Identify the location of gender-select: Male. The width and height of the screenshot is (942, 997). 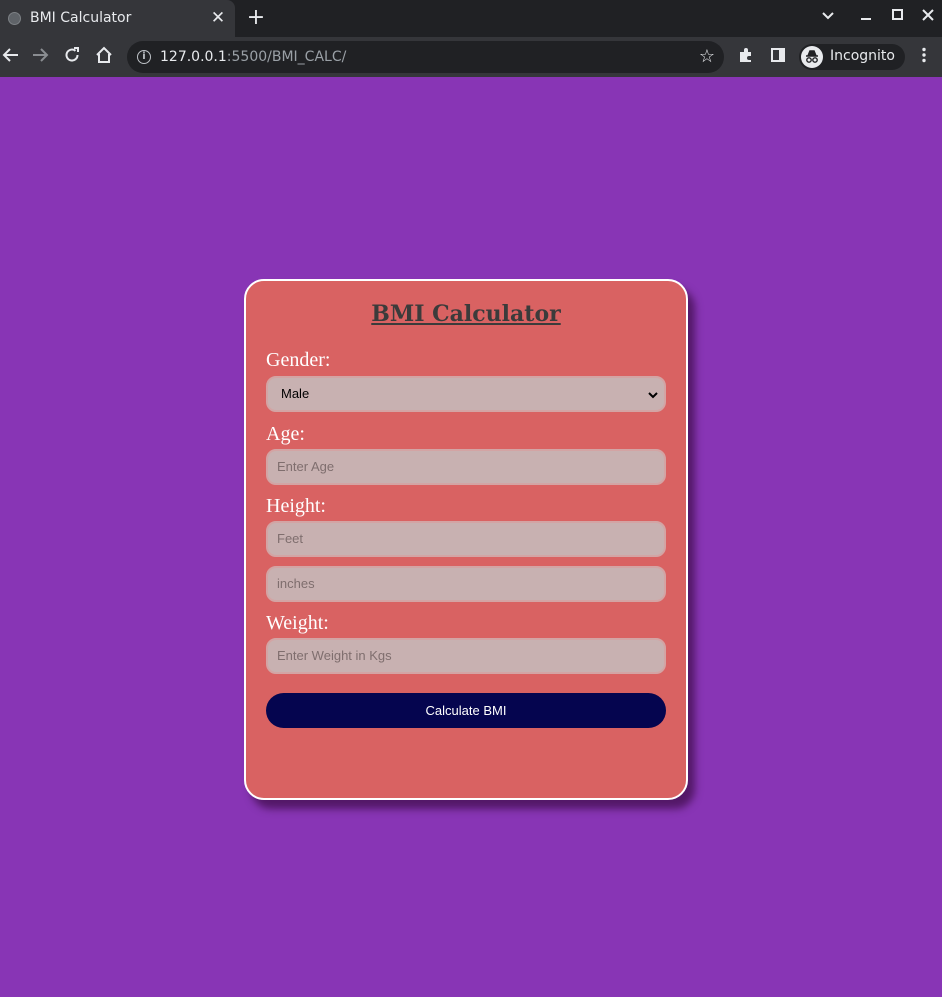
(466, 394).